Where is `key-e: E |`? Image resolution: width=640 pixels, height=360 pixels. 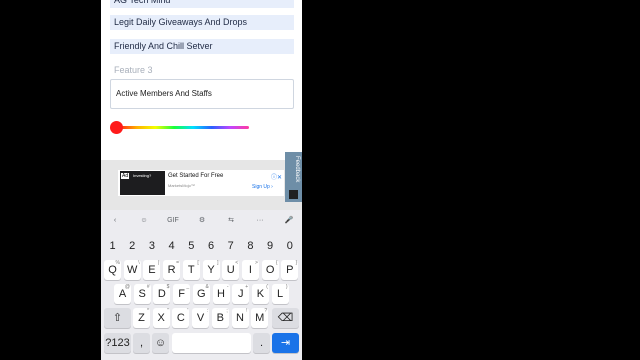
key-e: E | is located at coordinates (152, 270).